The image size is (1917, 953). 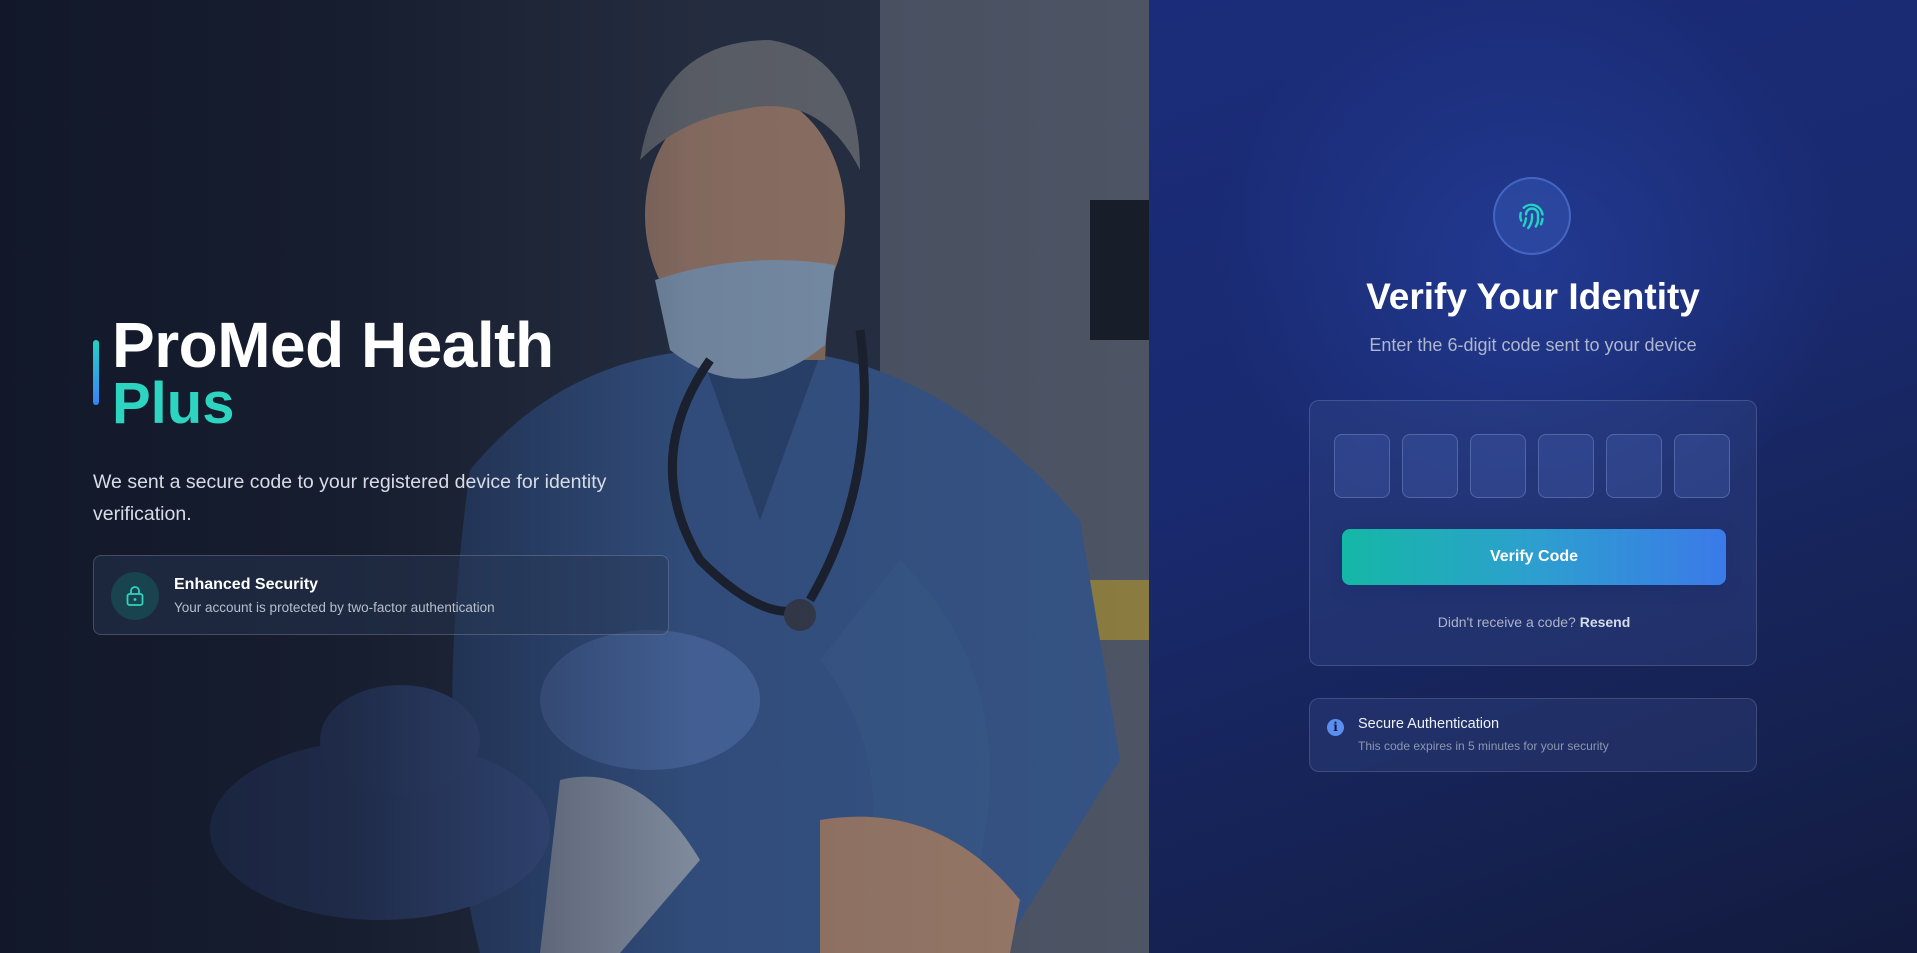 I want to click on resend-link: Resend, so click(x=1605, y=622).